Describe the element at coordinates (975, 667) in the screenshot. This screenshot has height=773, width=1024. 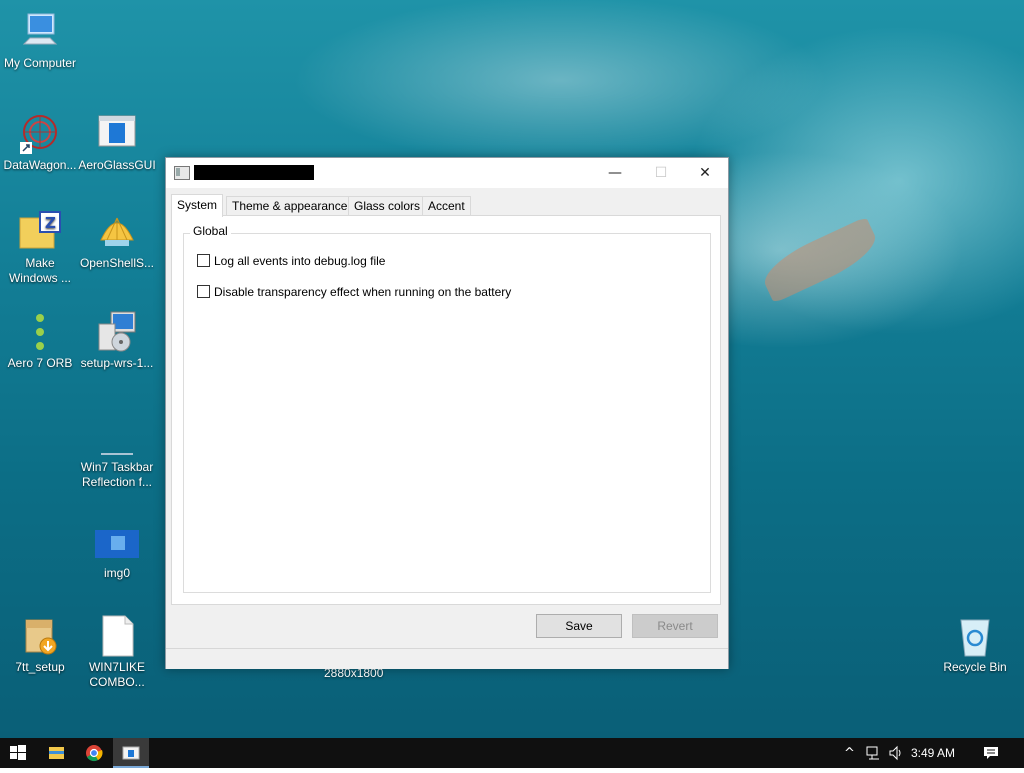
I see `desktop-icon-label: Recycle Bin` at that location.